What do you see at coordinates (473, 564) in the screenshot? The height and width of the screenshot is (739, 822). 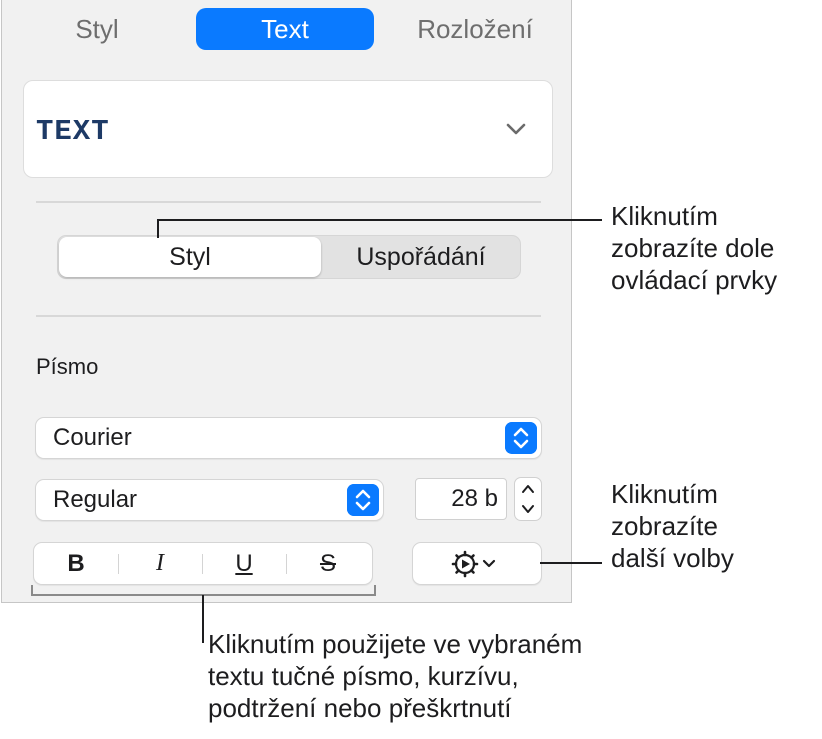 I see `gear-icon` at bounding box center [473, 564].